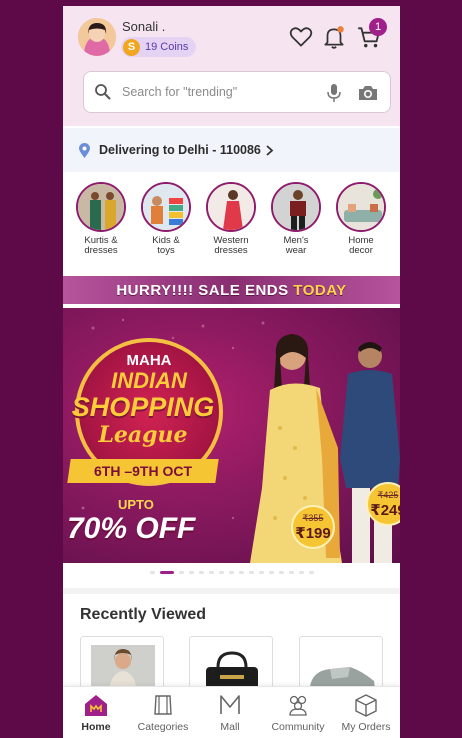  What do you see at coordinates (101, 245) in the screenshot?
I see `category-label: Kurtis & dresses` at bounding box center [101, 245].